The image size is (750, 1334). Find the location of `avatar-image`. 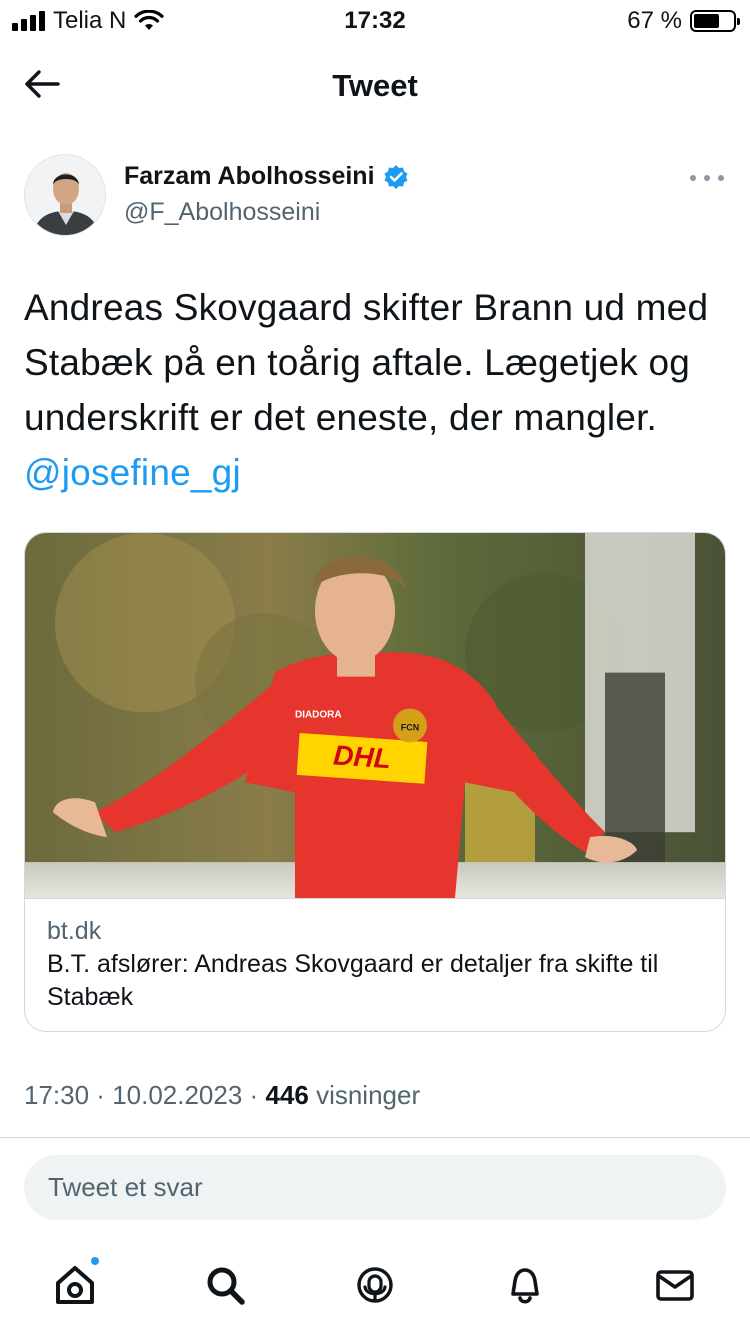

avatar-image is located at coordinates (65, 195).